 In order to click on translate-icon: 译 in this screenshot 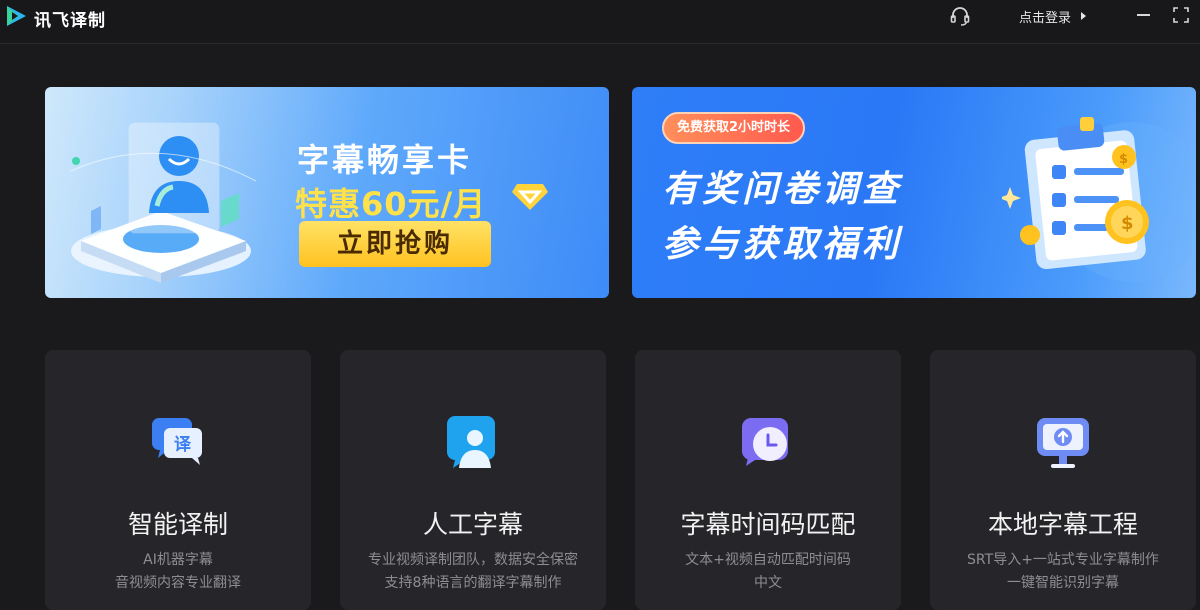, I will do `click(177, 441)`.